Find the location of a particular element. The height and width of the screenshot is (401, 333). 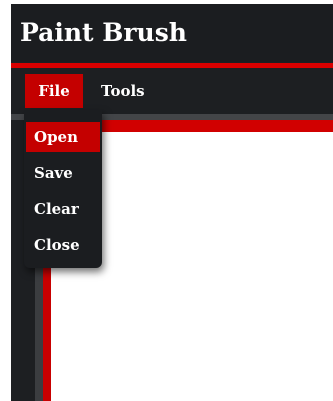

menu-item-clear: Clear is located at coordinates (63, 209).